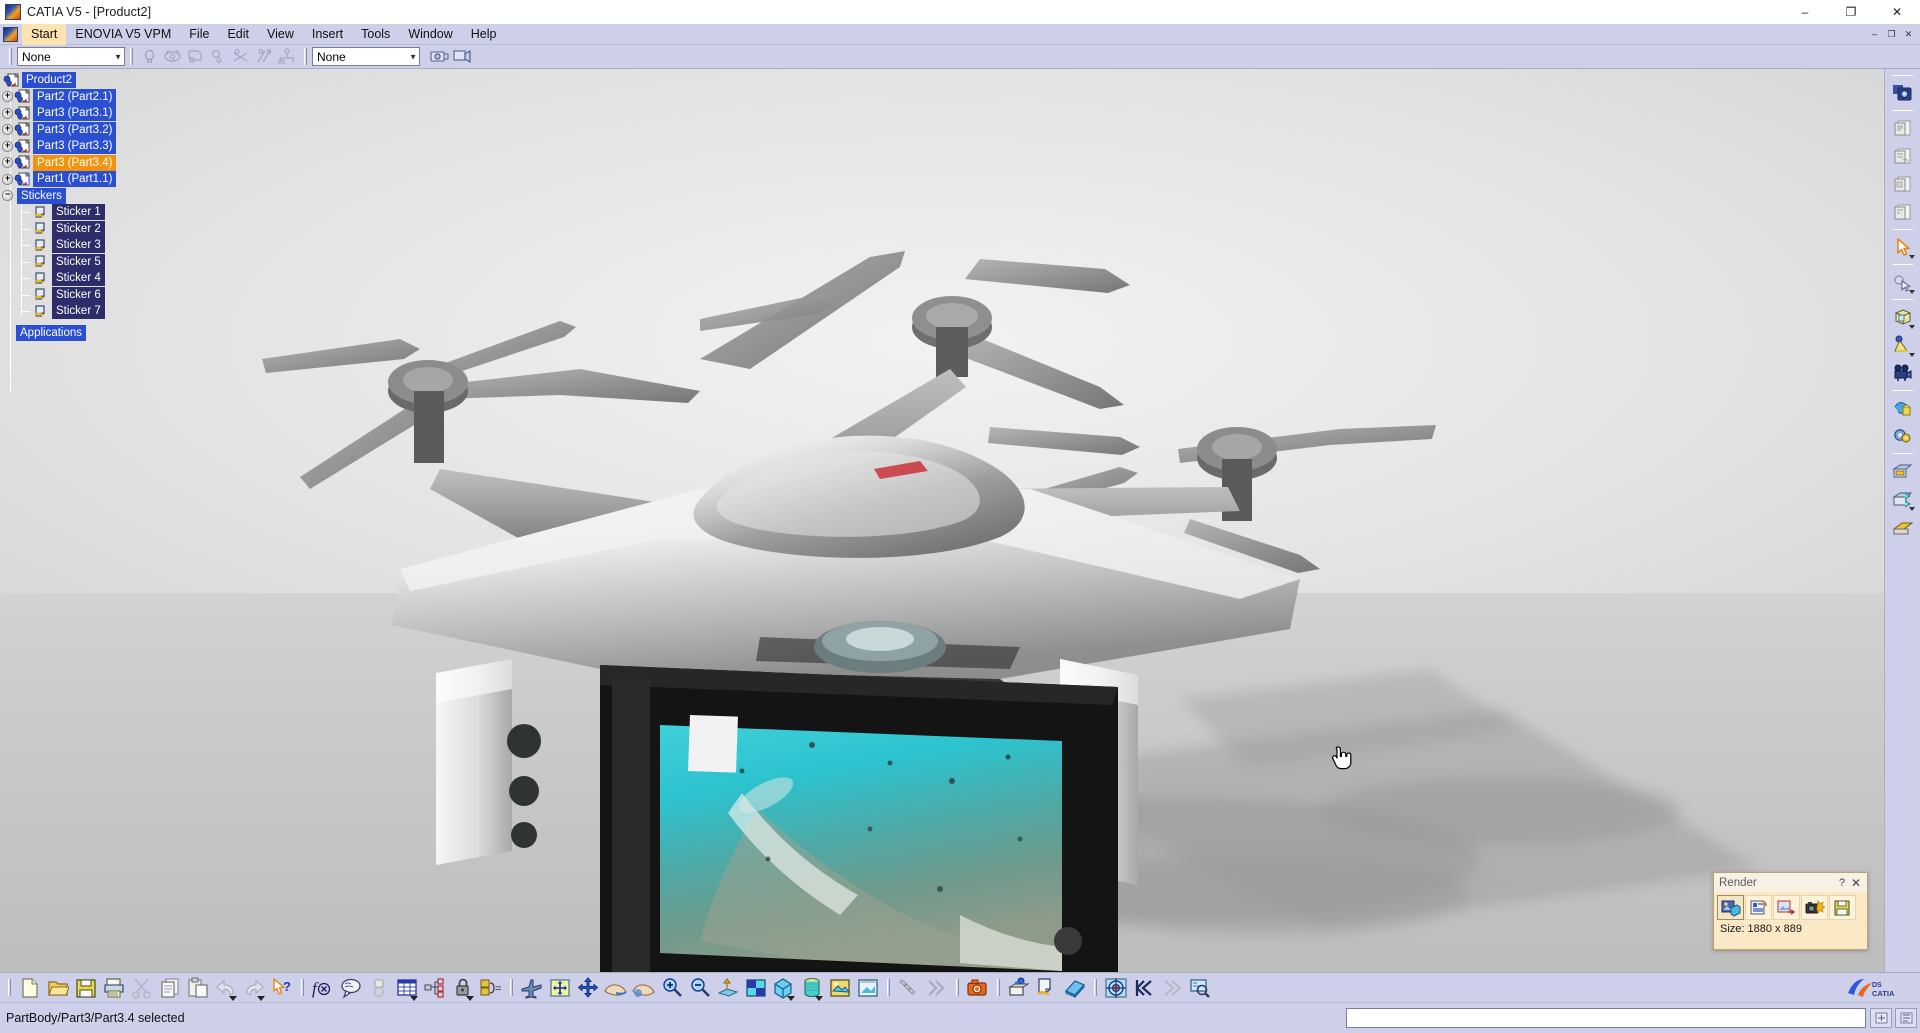 The height and width of the screenshot is (1033, 1920). What do you see at coordinates (7, 179) in the screenshot?
I see `expand-plus-icon-6: +` at bounding box center [7, 179].